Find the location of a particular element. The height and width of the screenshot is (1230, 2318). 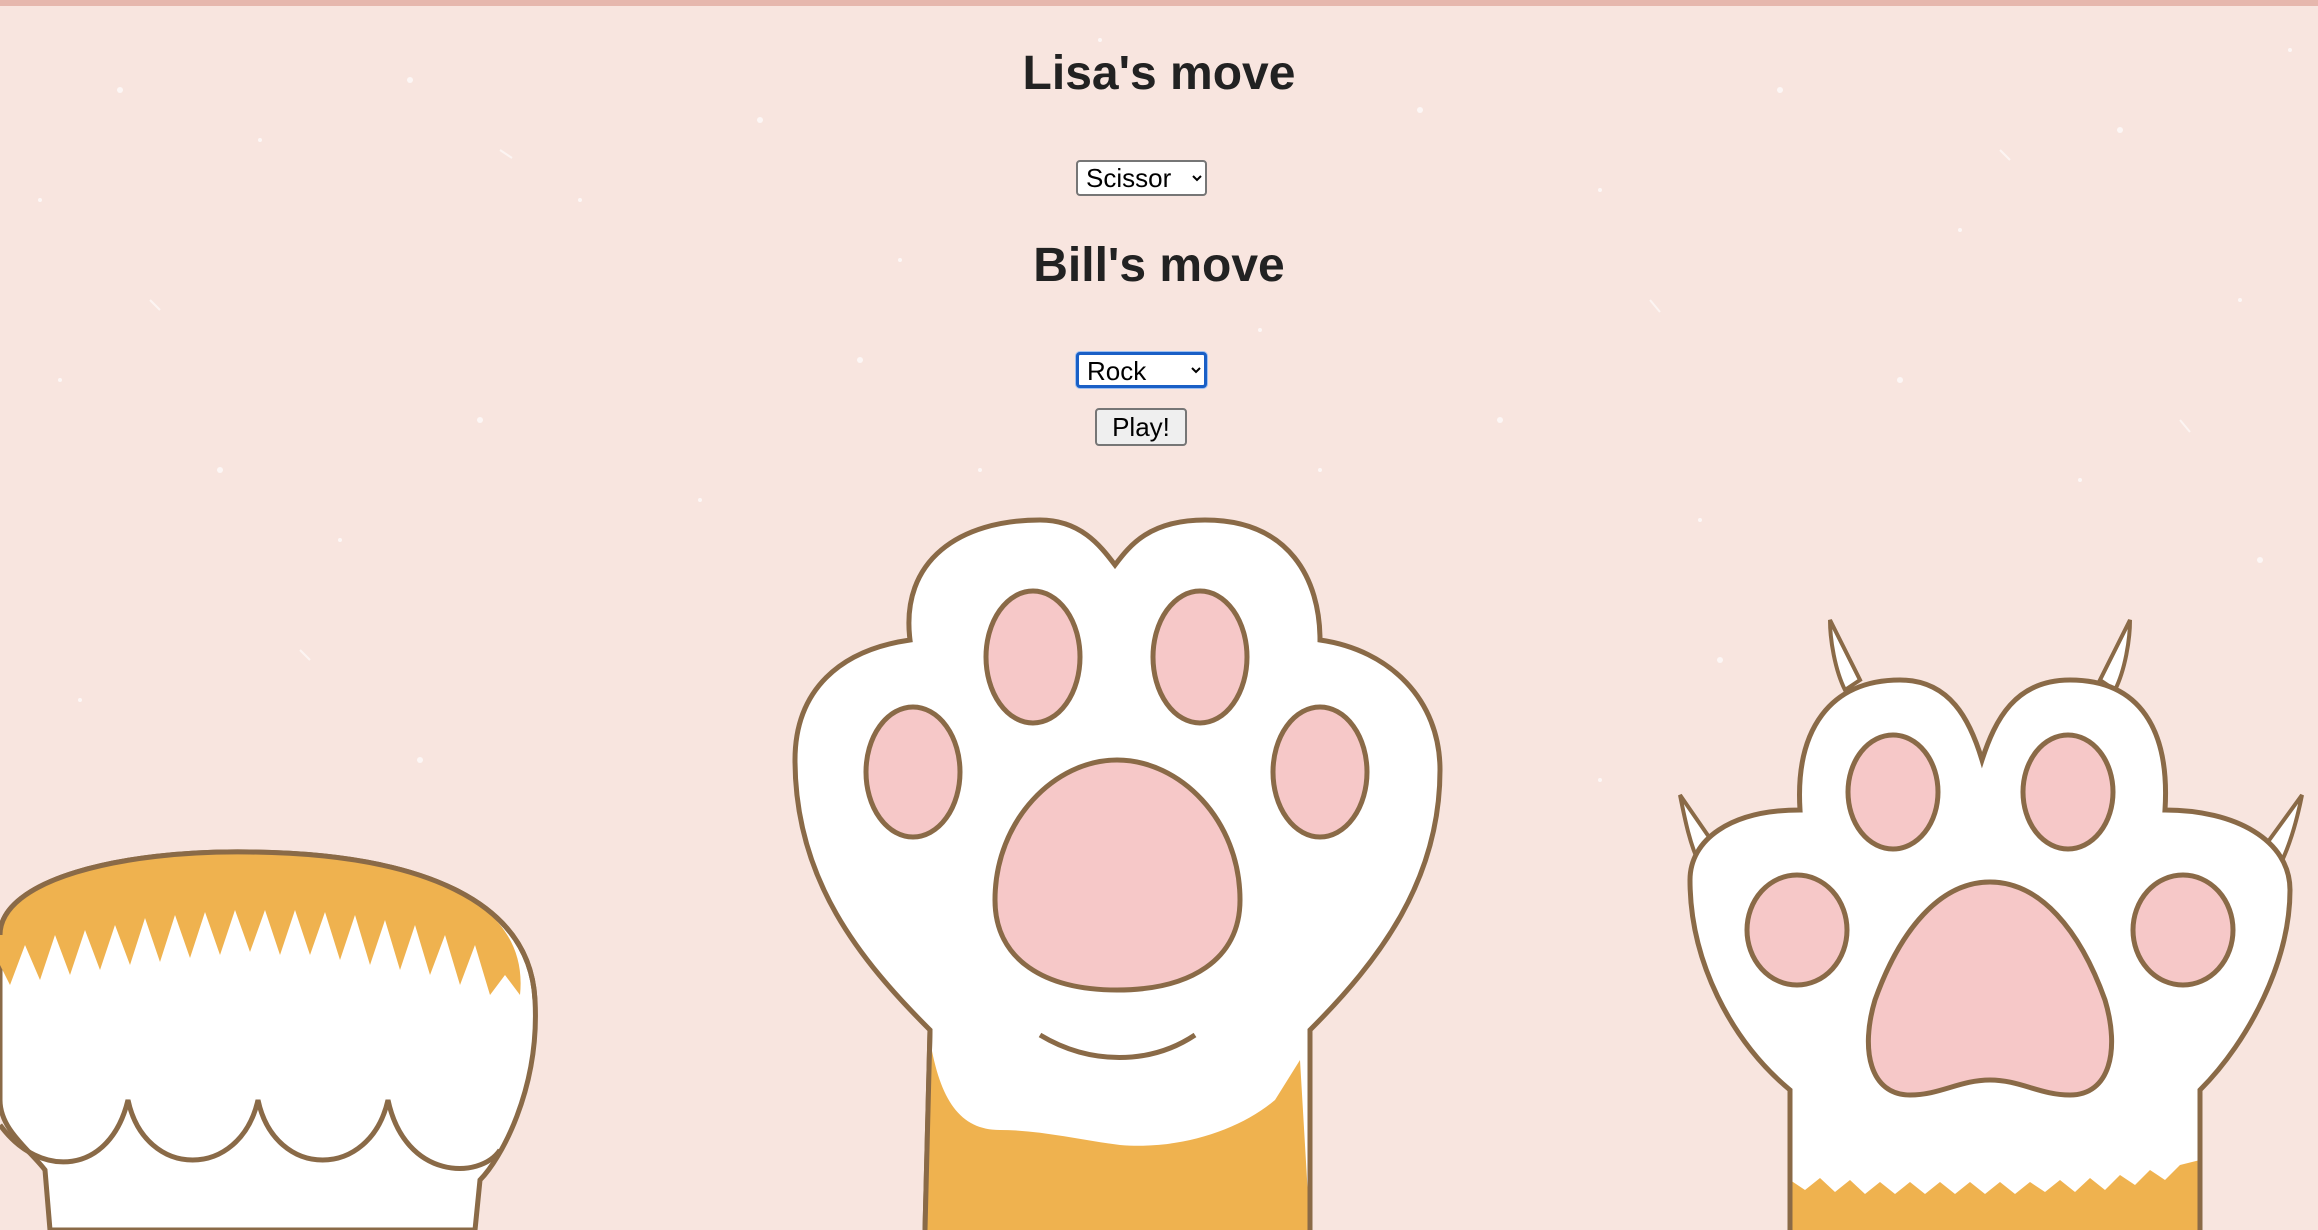

bill-move-select: Rock is located at coordinates (1141, 370).